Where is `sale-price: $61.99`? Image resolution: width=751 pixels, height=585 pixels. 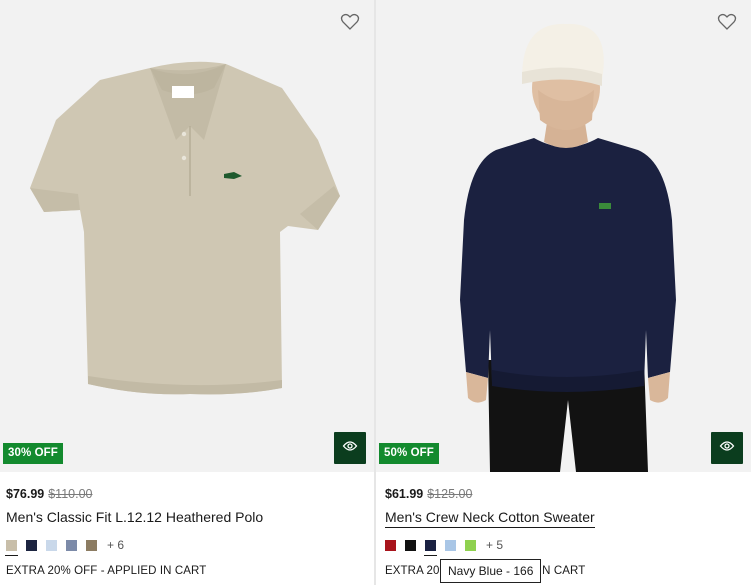 sale-price: $61.99 is located at coordinates (404, 494).